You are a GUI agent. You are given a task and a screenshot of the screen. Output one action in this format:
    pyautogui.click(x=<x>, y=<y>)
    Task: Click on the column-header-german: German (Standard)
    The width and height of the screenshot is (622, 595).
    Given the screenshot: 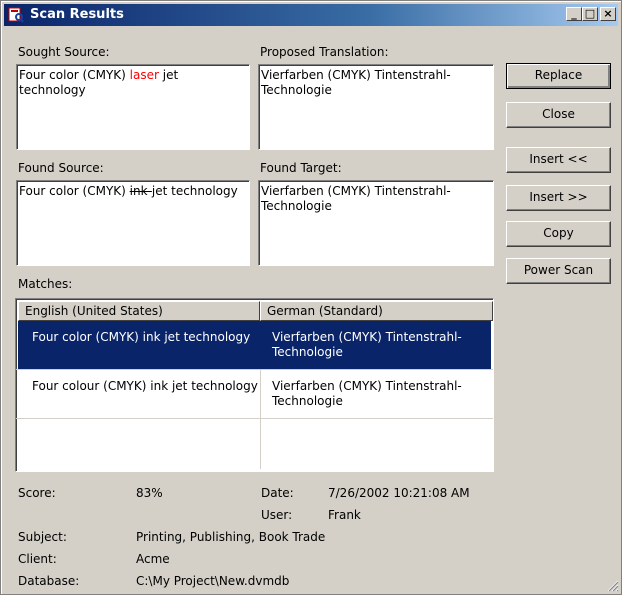 What is the action you would take?
    pyautogui.click(x=376, y=311)
    